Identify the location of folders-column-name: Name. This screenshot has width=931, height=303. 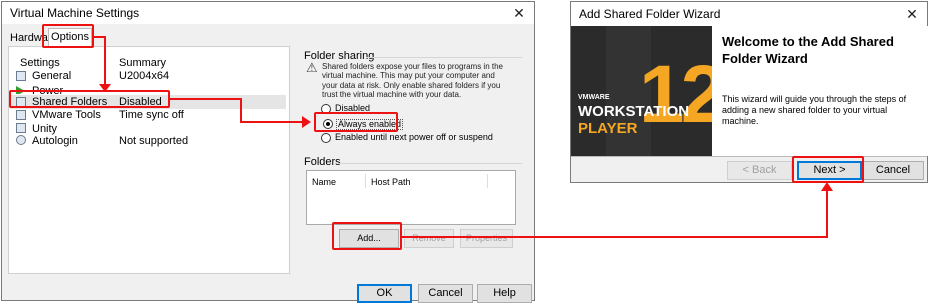
(324, 182).